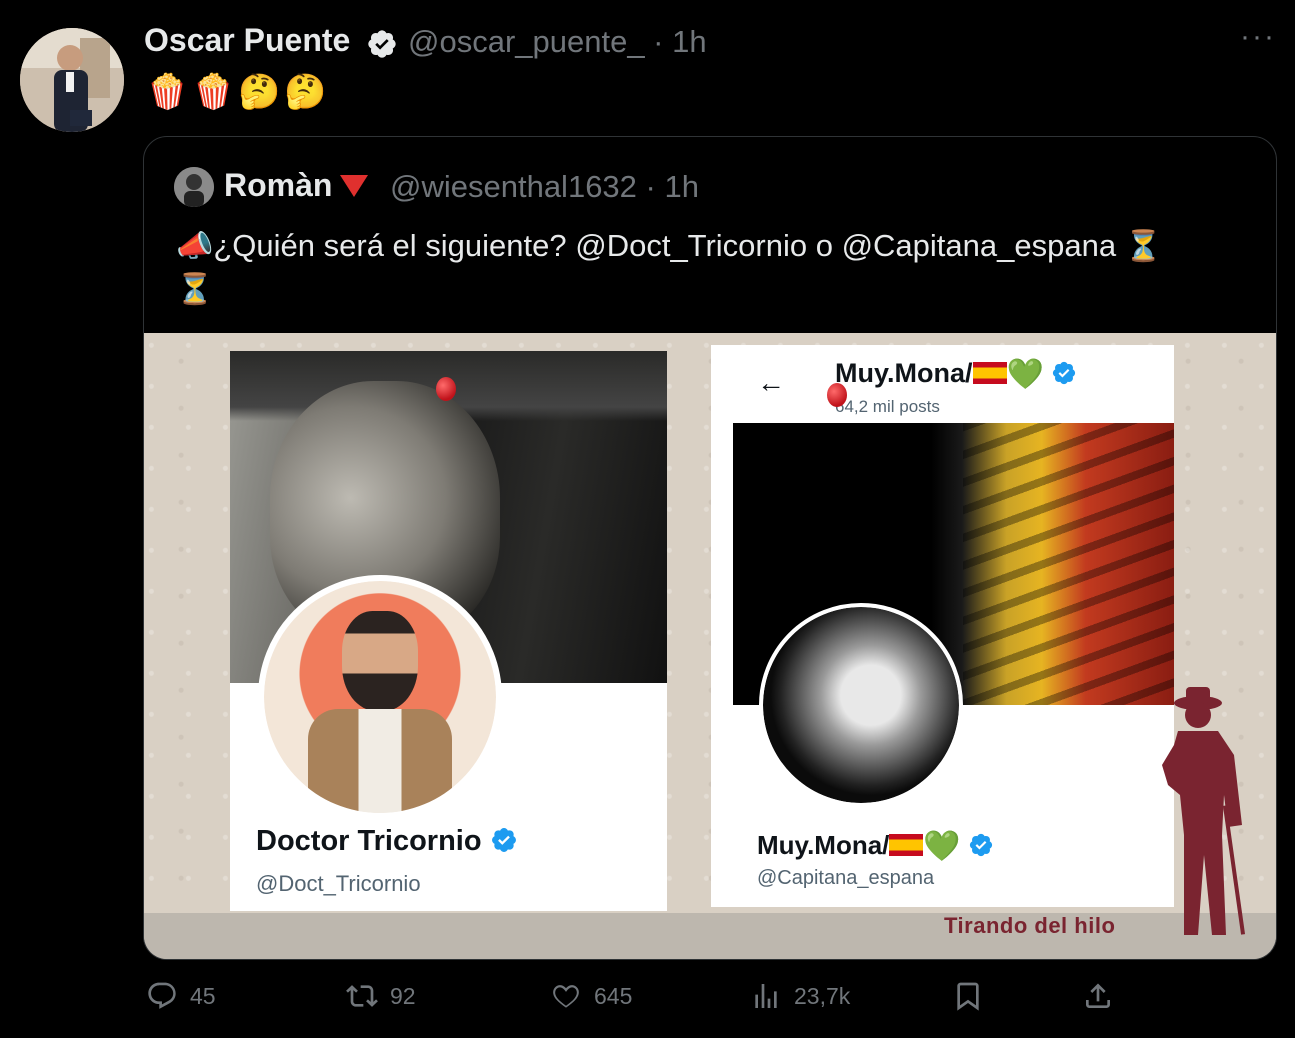 This screenshot has height=1038, width=1295. What do you see at coordinates (887, 406) in the screenshot?
I see `profile-post-count: 64,2 mil posts` at bounding box center [887, 406].